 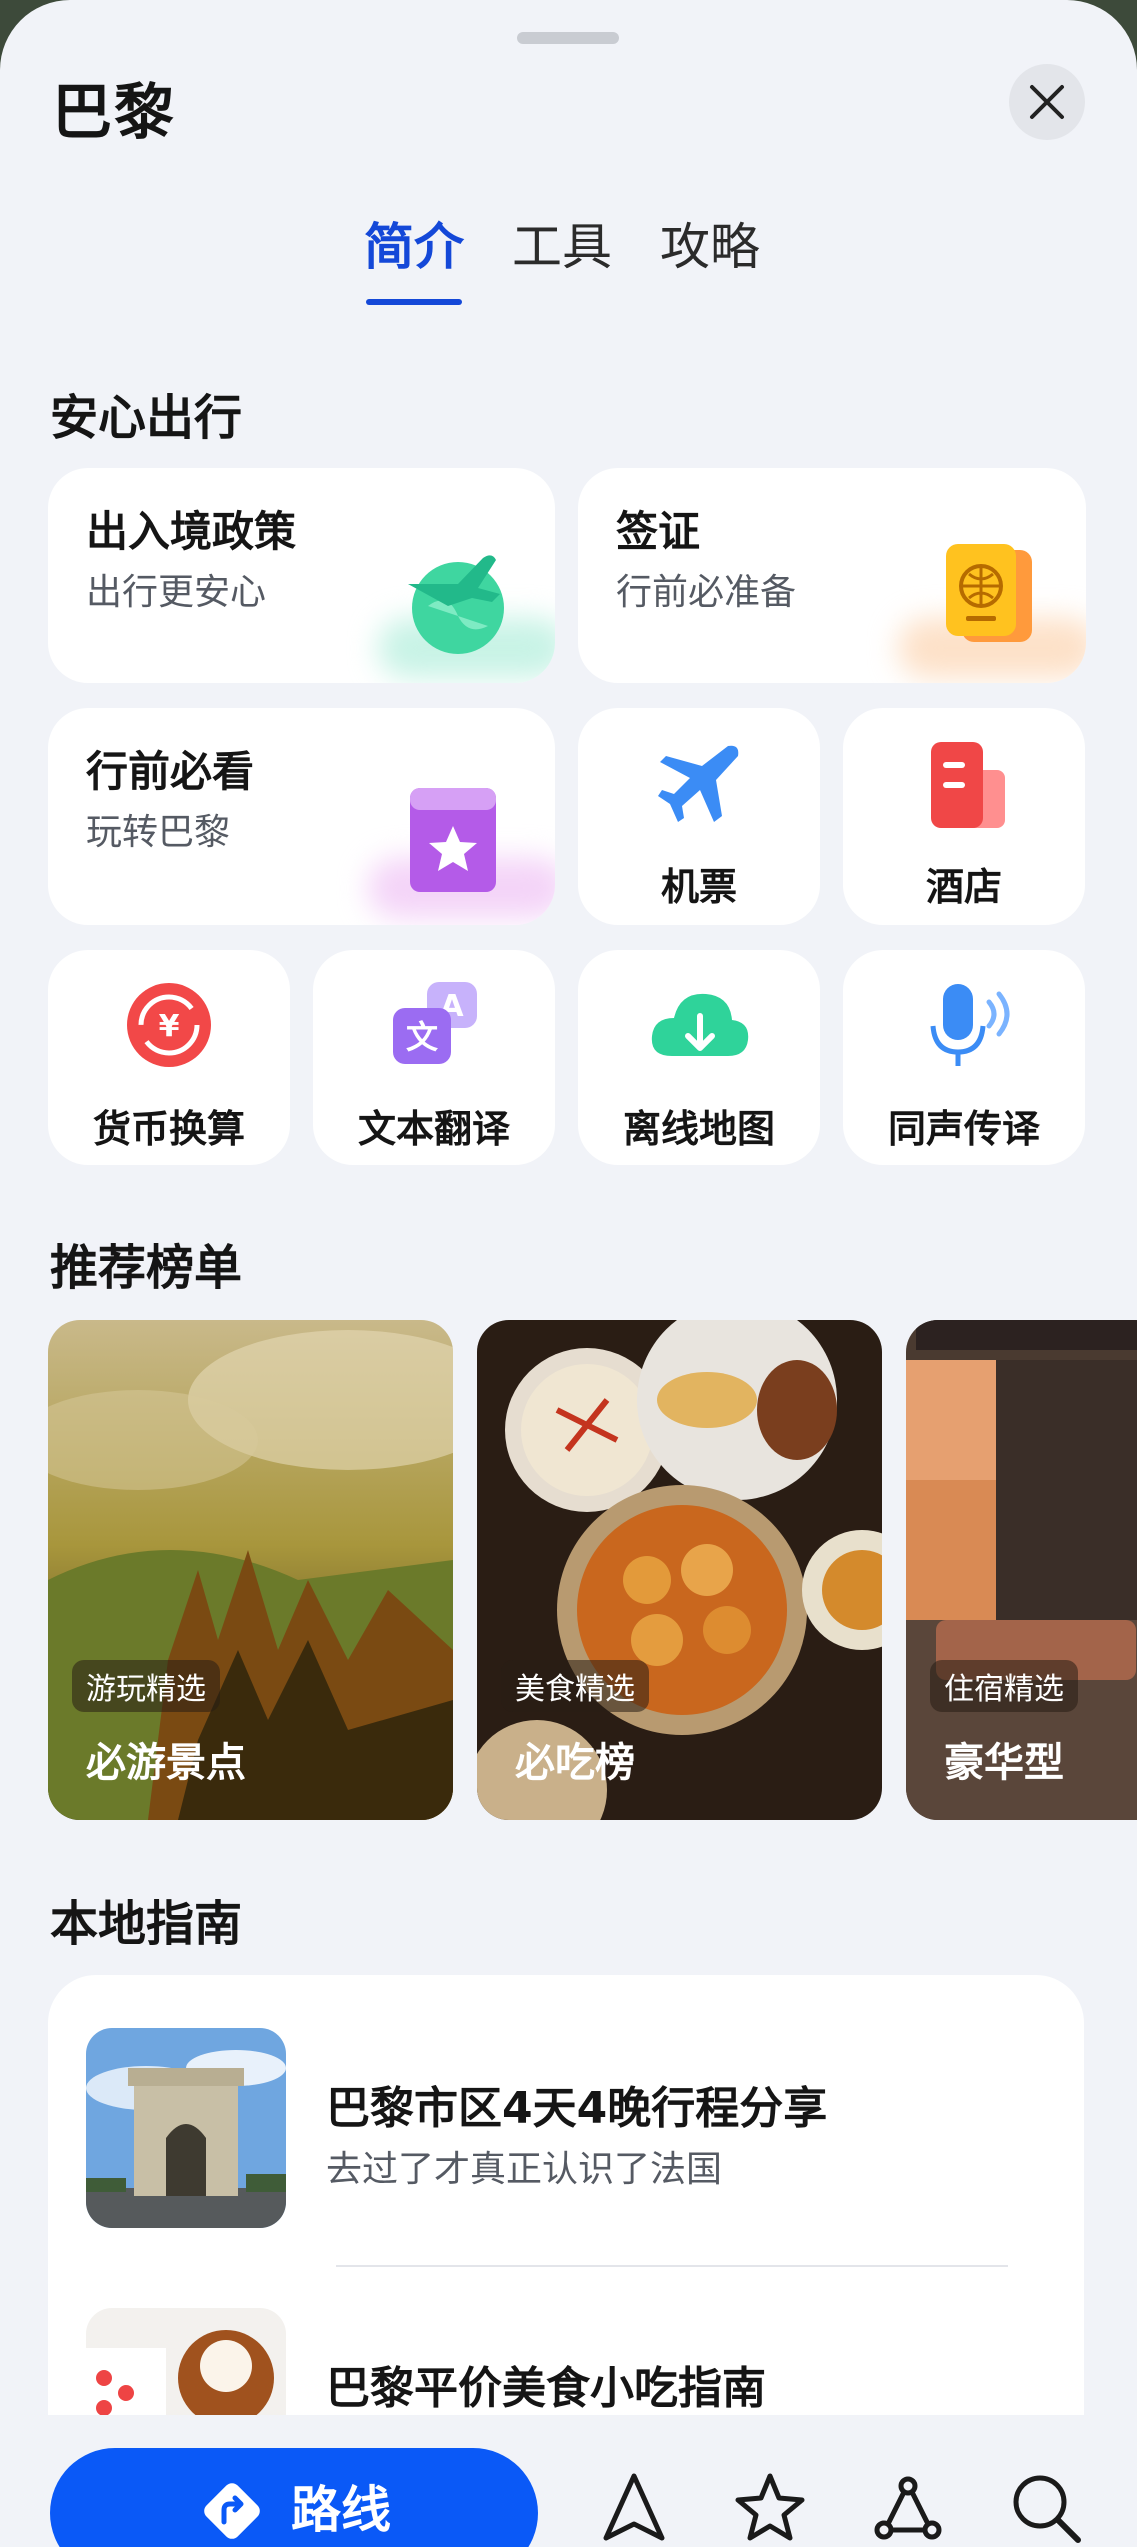 I want to click on route-sign-icon, so click(x=232, y=2511).